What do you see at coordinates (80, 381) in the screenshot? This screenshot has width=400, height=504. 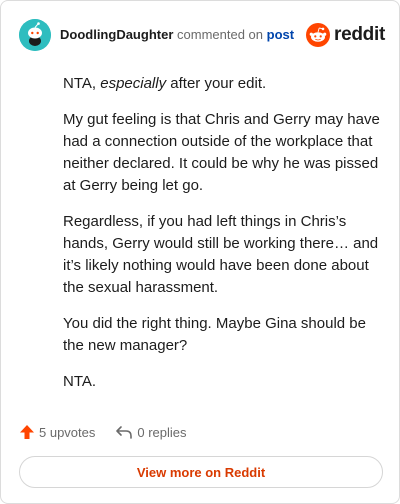 I see `comment-paragraph: NTA.` at bounding box center [80, 381].